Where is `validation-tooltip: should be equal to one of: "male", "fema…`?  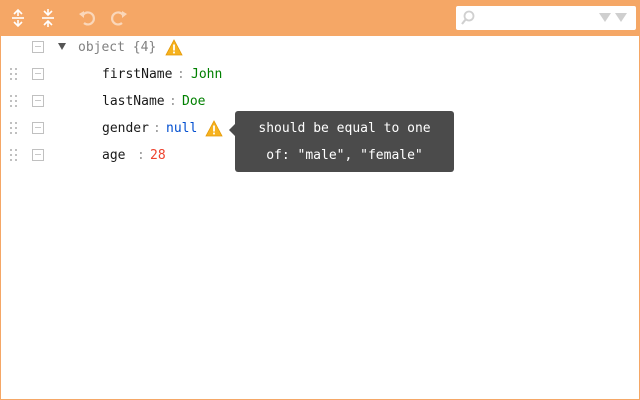
validation-tooltip: should be equal to one of: "male", "fema… is located at coordinates (341, 141).